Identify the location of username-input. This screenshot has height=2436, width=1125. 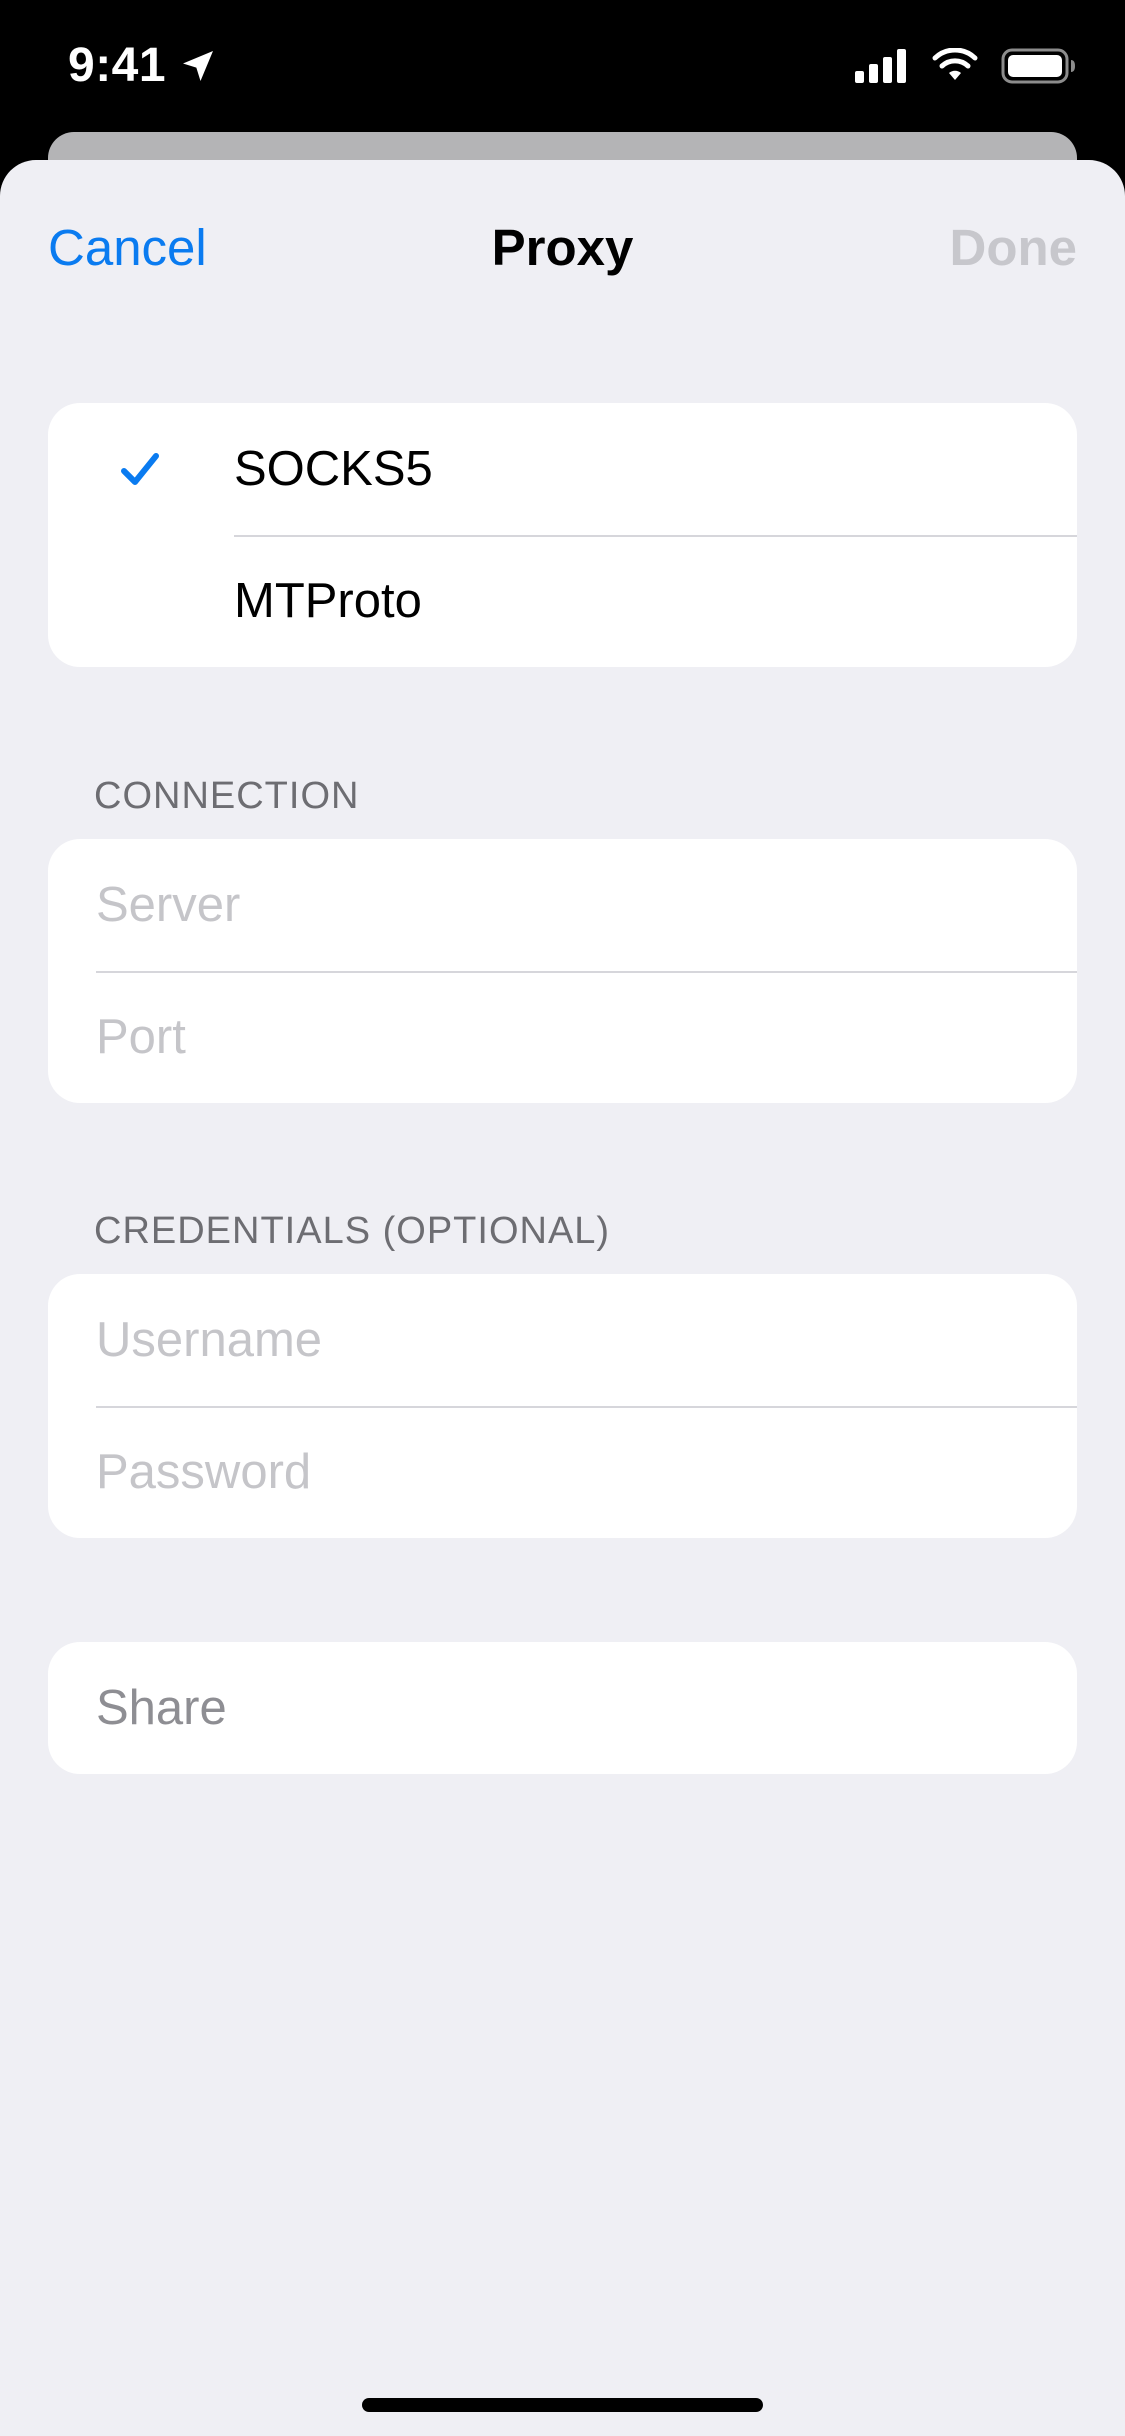
(576, 1340).